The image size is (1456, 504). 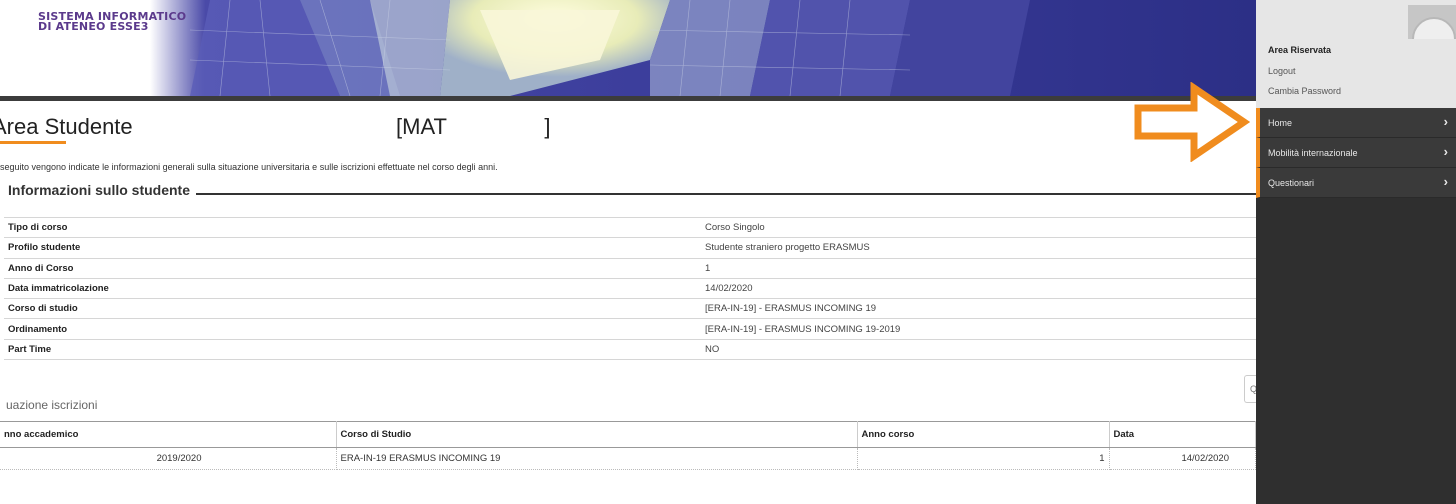 What do you see at coordinates (978, 308) in the screenshot?
I see `row-value: [ERA-IN-19] - ERASMUS INCOMING 19` at bounding box center [978, 308].